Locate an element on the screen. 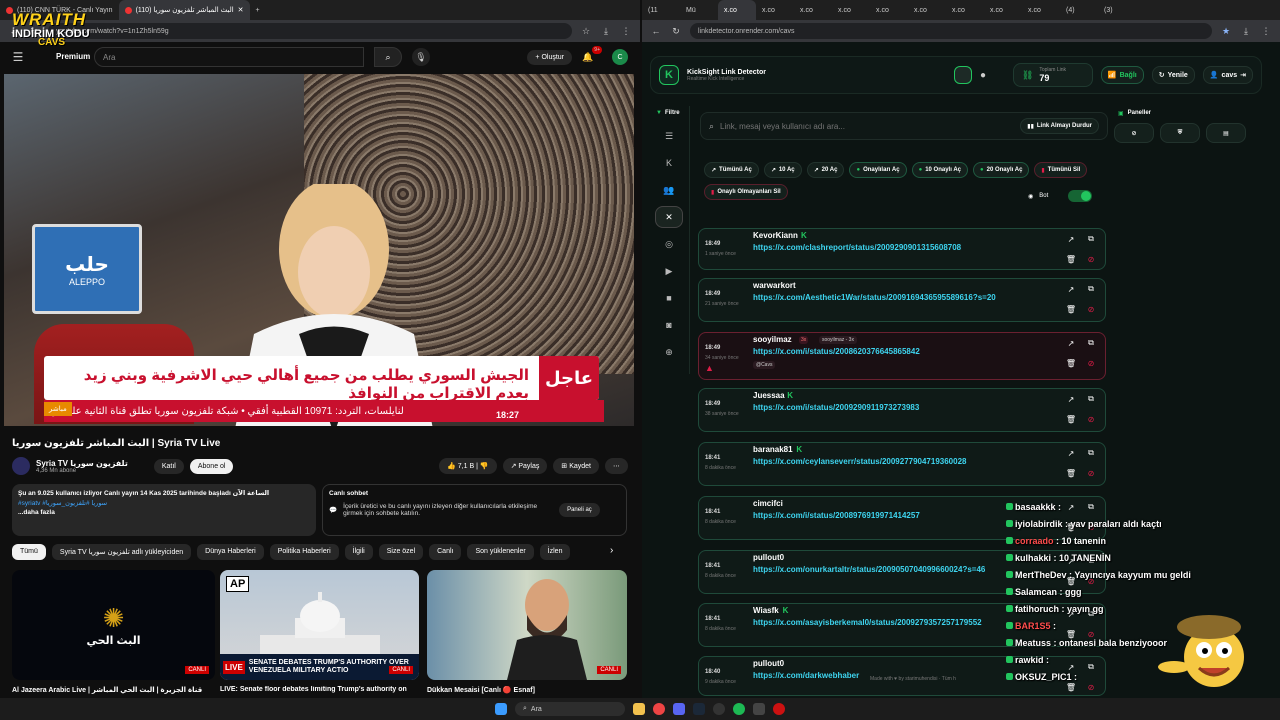 The width and height of the screenshot is (1280, 720). chip-for-you: Size özel is located at coordinates (401, 552).